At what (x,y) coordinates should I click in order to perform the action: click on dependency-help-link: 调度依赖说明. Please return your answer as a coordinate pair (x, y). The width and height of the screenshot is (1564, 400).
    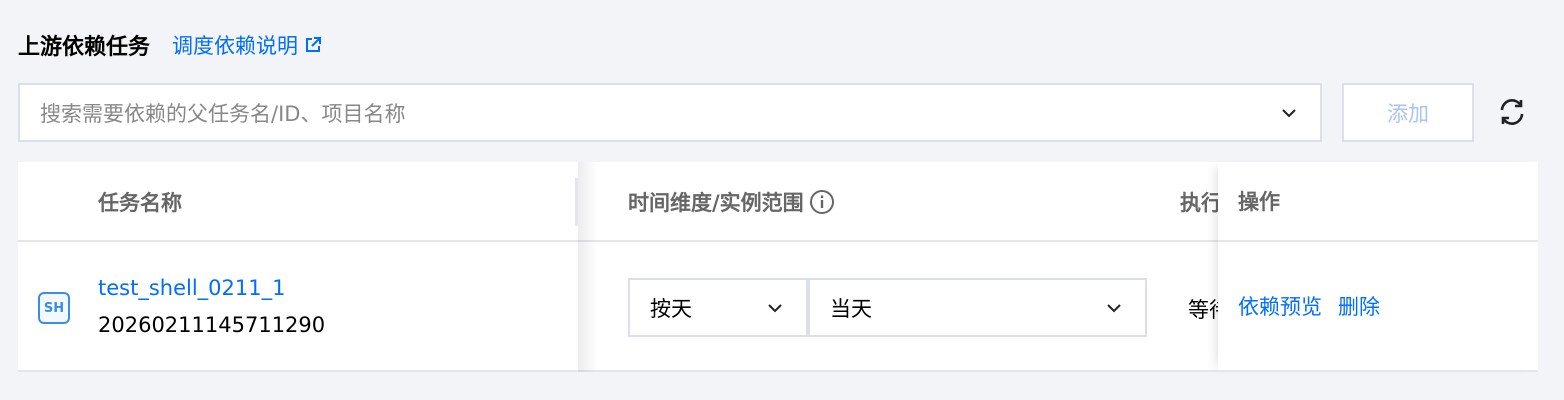
    Looking at the image, I should click on (247, 45).